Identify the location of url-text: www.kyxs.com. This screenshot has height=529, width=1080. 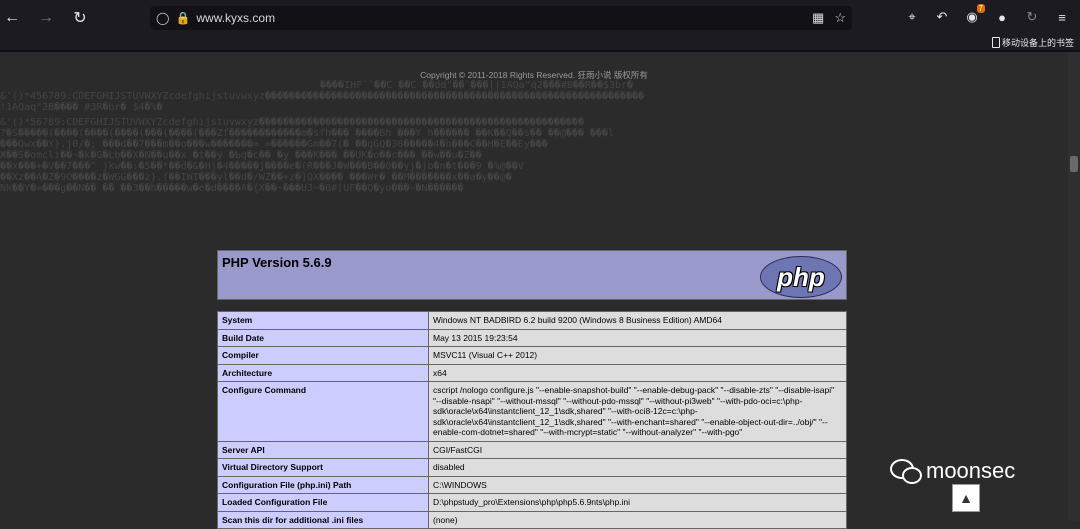
(235, 18).